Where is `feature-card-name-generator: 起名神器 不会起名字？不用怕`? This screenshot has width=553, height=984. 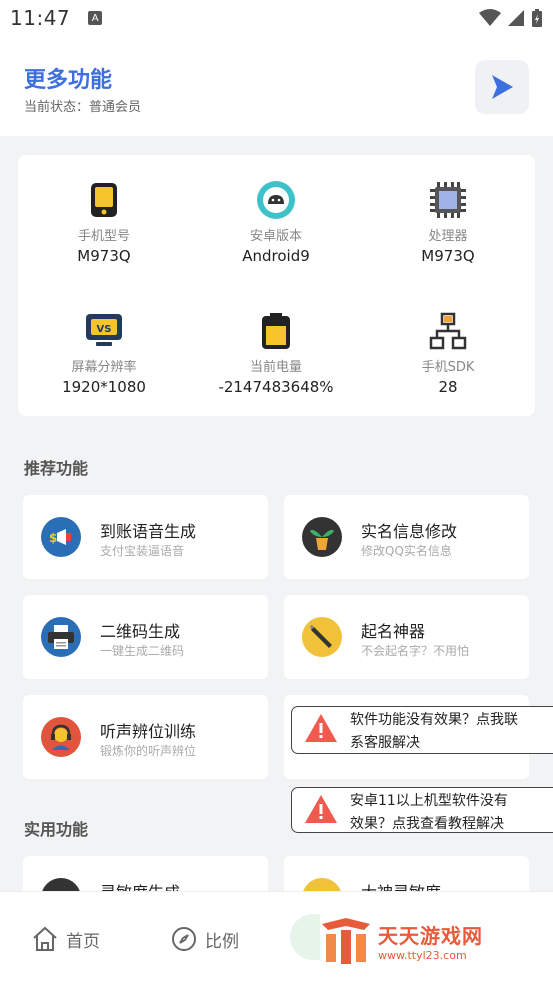 feature-card-name-generator: 起名神器 不会起名字？不用怕 is located at coordinates (406, 637).